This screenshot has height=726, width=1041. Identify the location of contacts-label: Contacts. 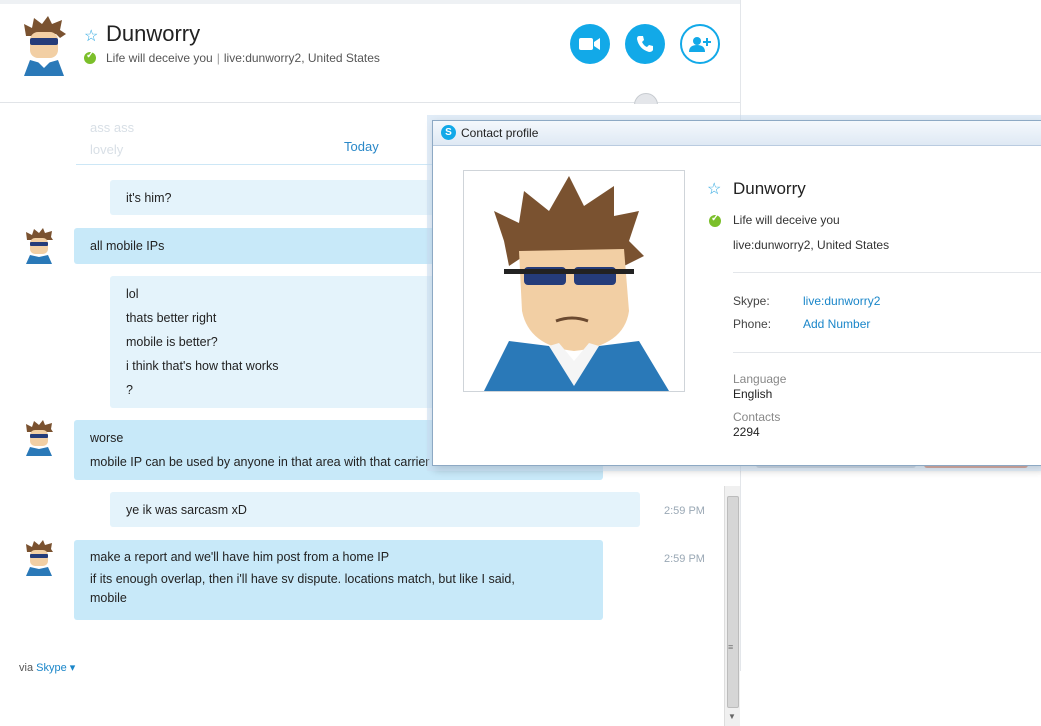
(757, 417).